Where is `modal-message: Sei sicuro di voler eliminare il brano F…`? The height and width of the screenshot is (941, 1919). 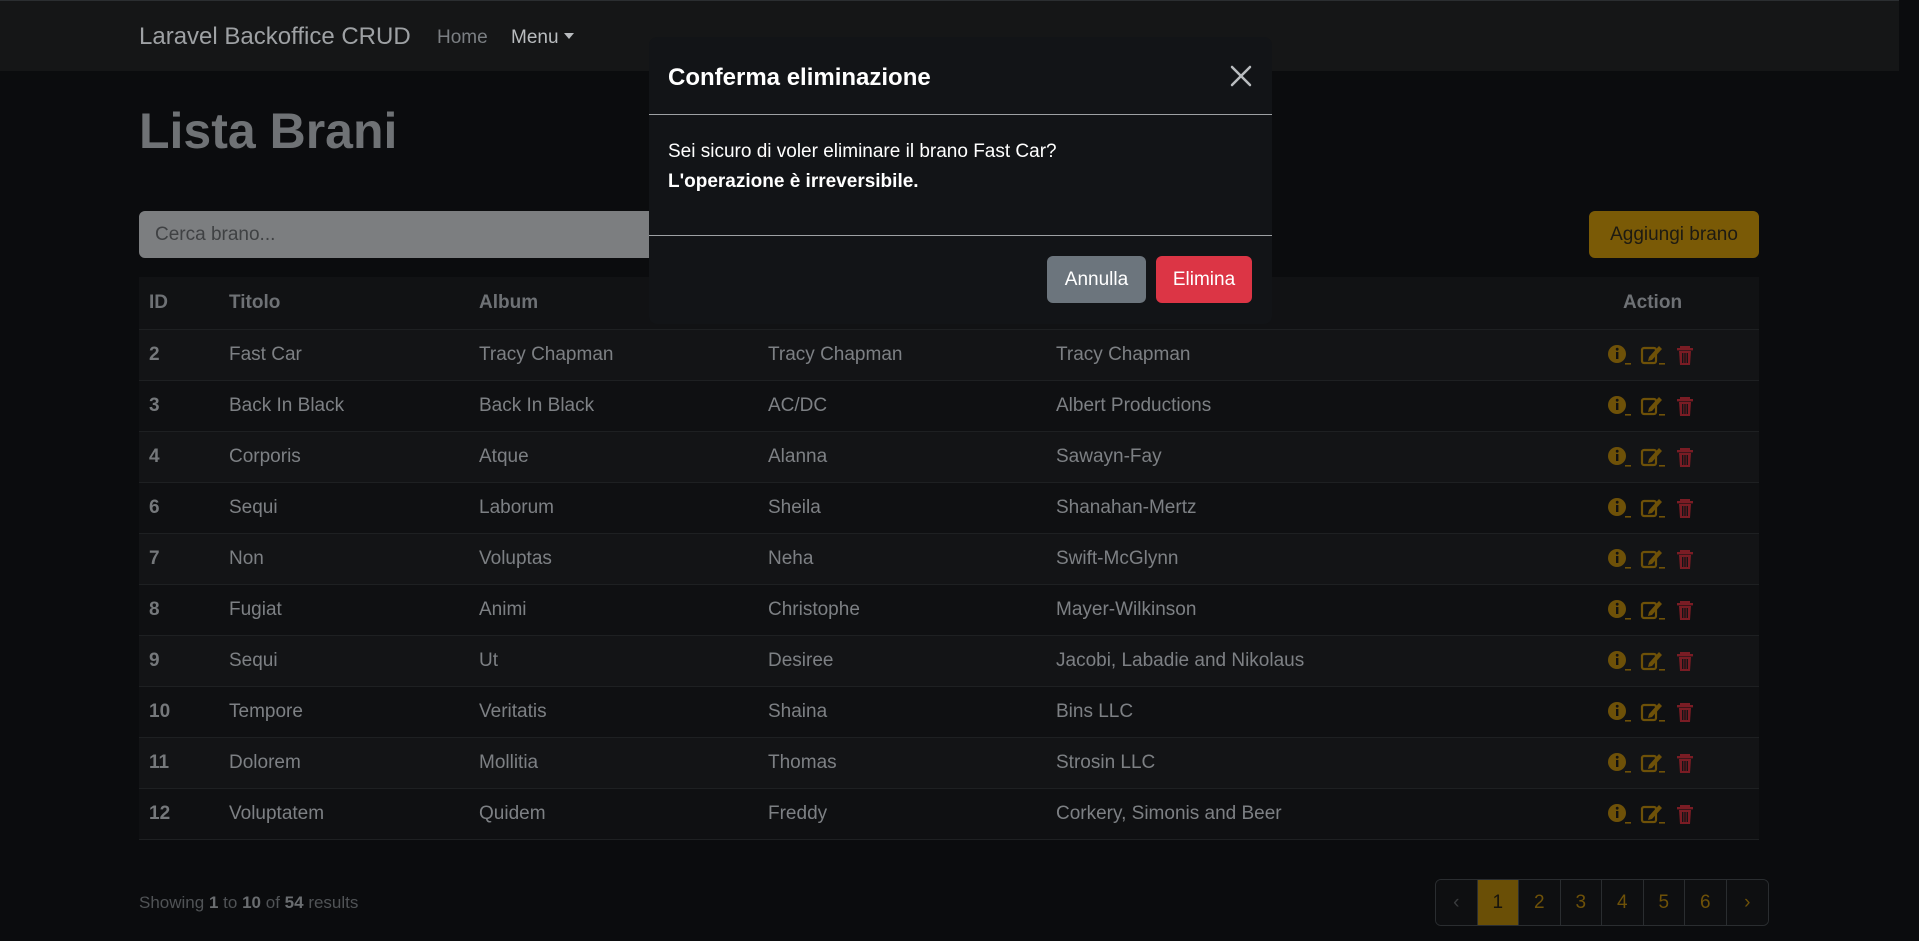
modal-message: Sei sicuro di voler eliminare il brano F… is located at coordinates (862, 151).